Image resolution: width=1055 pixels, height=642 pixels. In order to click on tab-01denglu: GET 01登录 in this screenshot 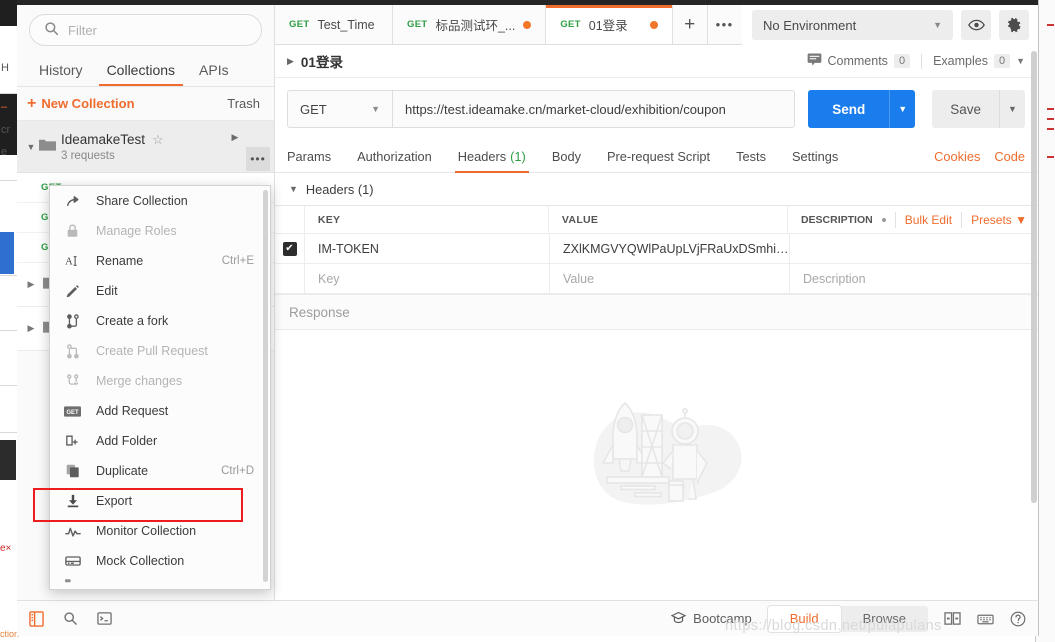, I will do `click(609, 24)`.